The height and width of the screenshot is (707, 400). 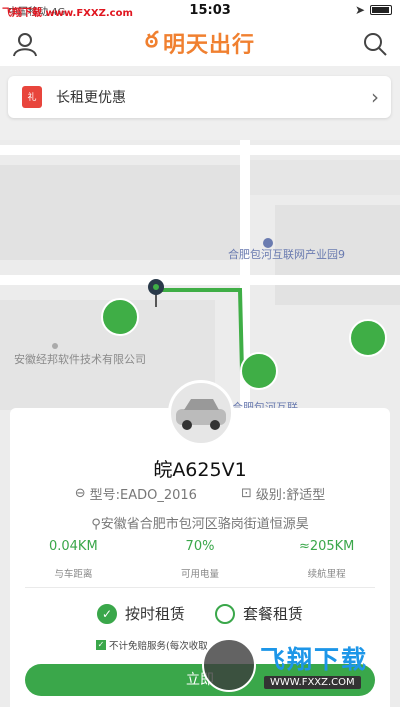 What do you see at coordinates (152, 645) in the screenshot?
I see `insurance-option: ✓ 不计免赔服务(每次收取` at bounding box center [152, 645].